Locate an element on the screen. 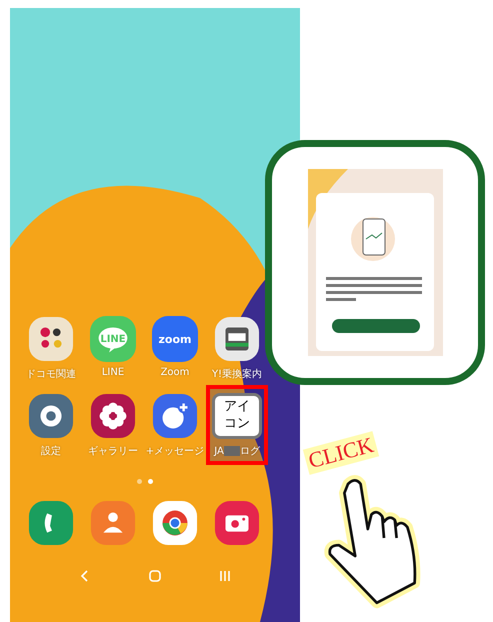 The height and width of the screenshot is (622, 493). video-app-icon: zoom is located at coordinates (175, 339).